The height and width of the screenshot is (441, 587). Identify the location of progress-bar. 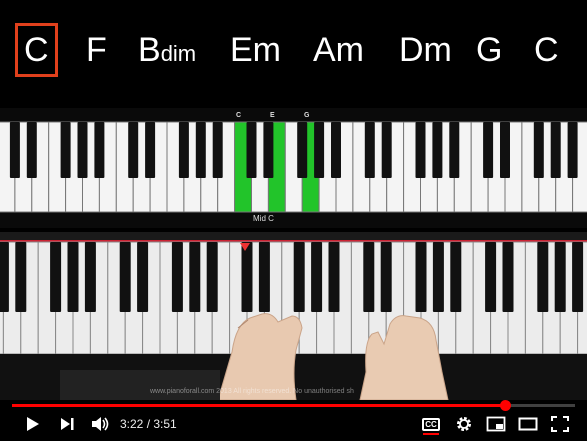
(293, 405).